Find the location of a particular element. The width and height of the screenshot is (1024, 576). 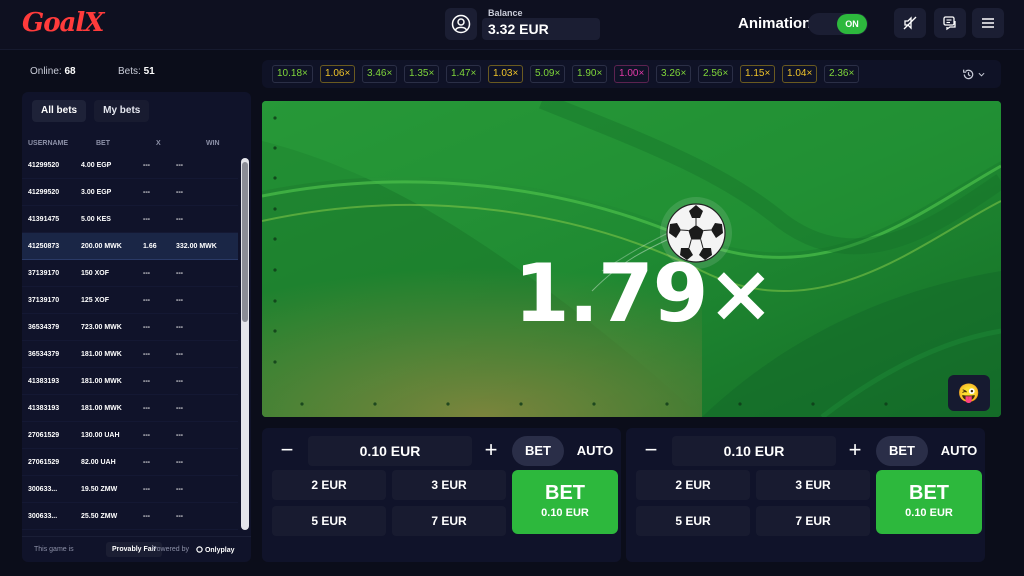

username-cell: 27061529 is located at coordinates (44, 462).